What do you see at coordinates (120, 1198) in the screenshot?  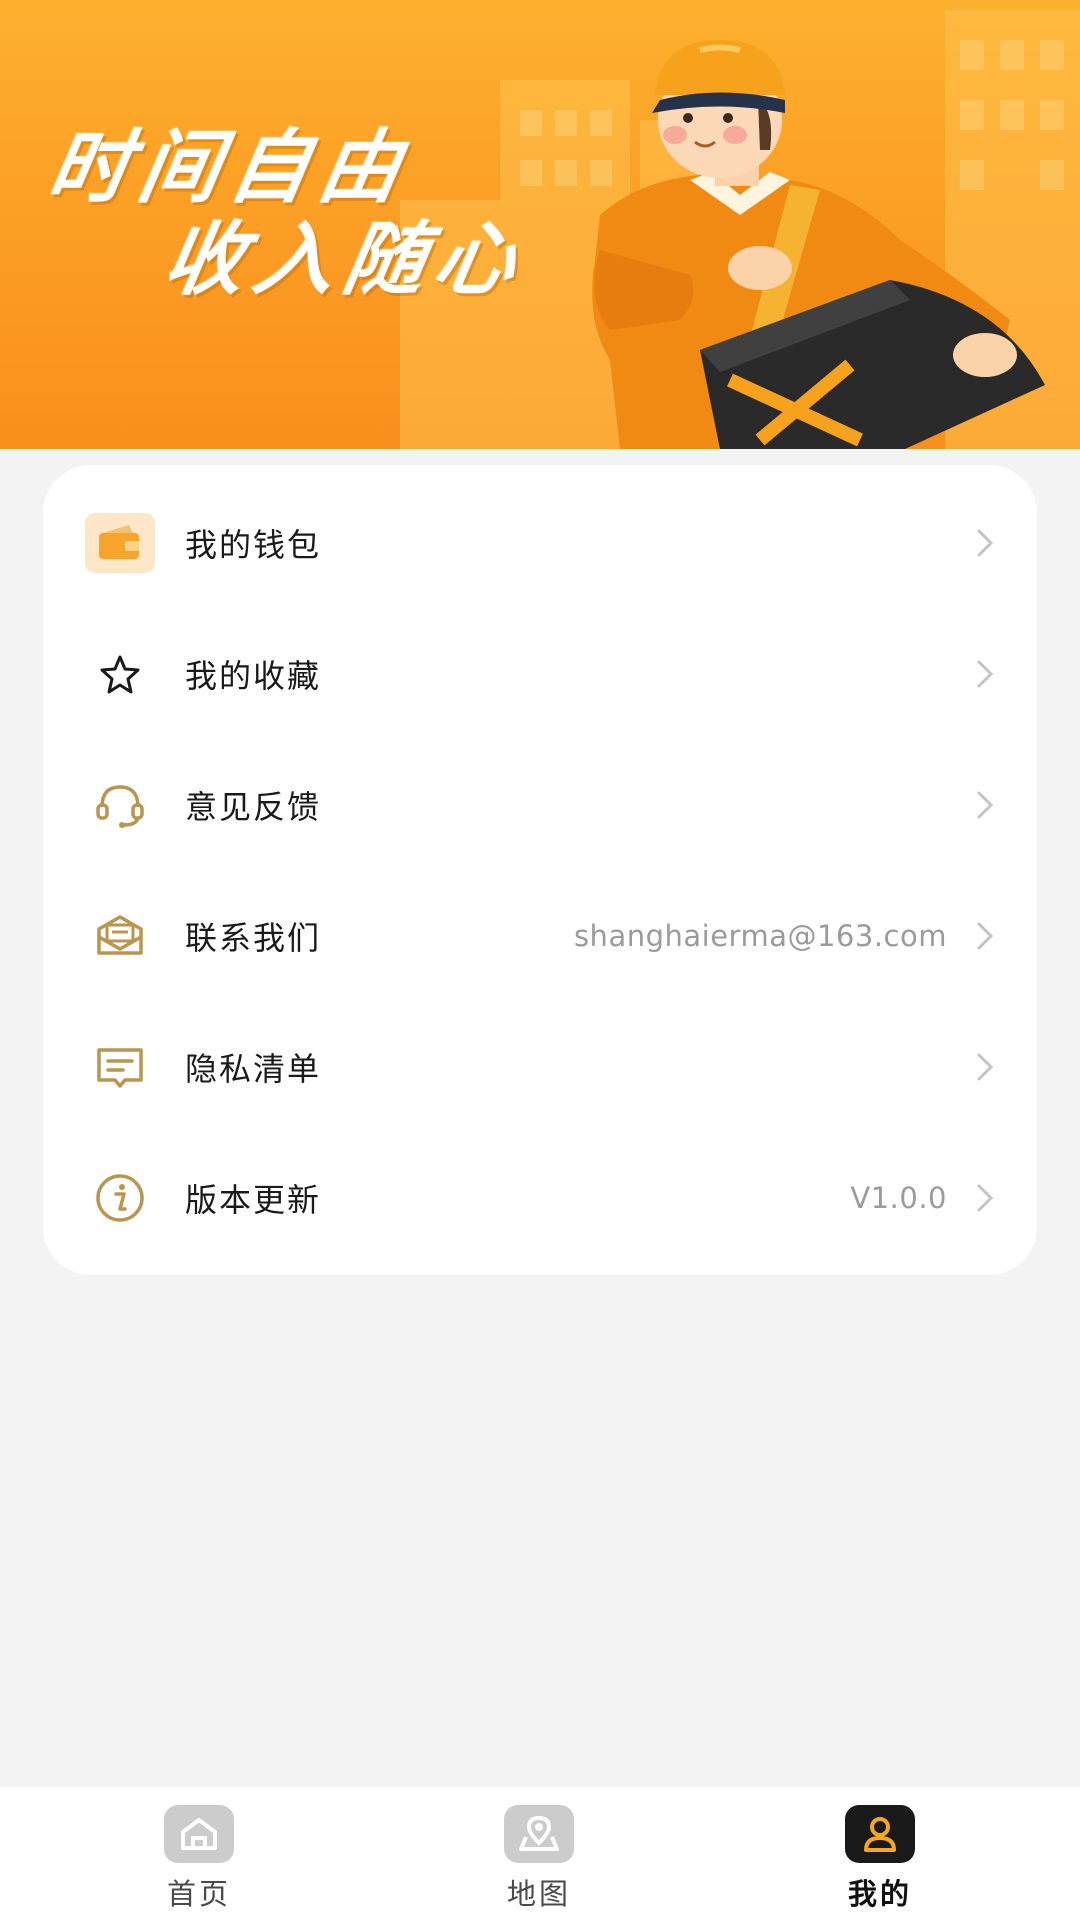 I see `info-icon` at bounding box center [120, 1198].